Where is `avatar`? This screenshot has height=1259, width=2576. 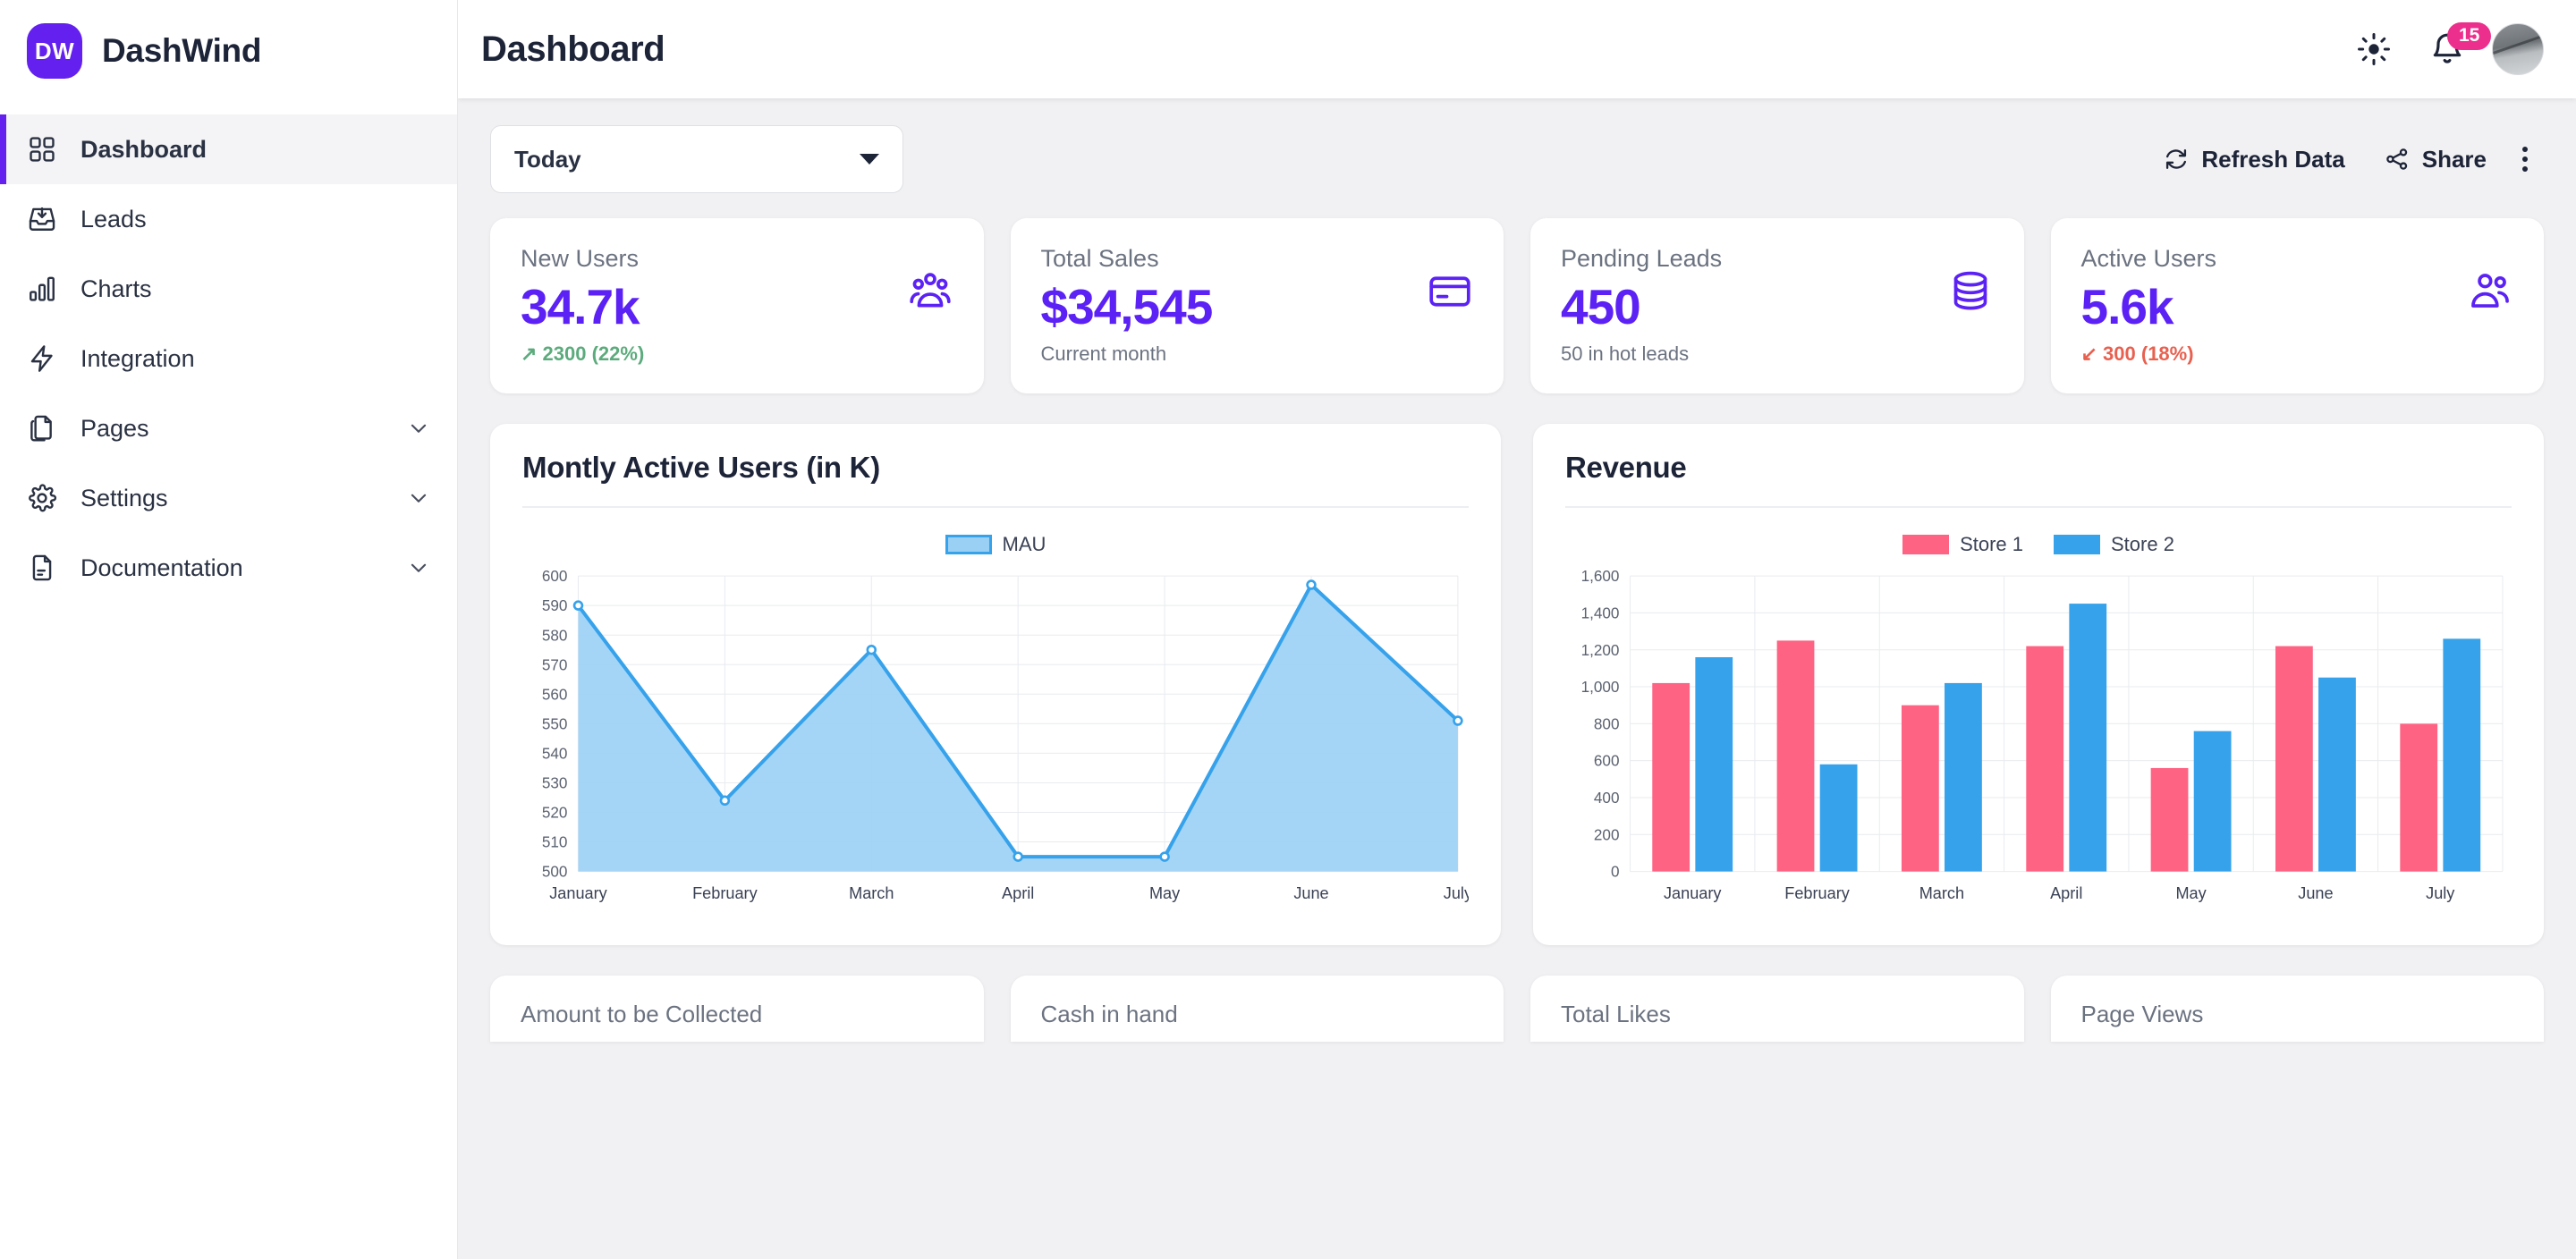
avatar is located at coordinates (2518, 49).